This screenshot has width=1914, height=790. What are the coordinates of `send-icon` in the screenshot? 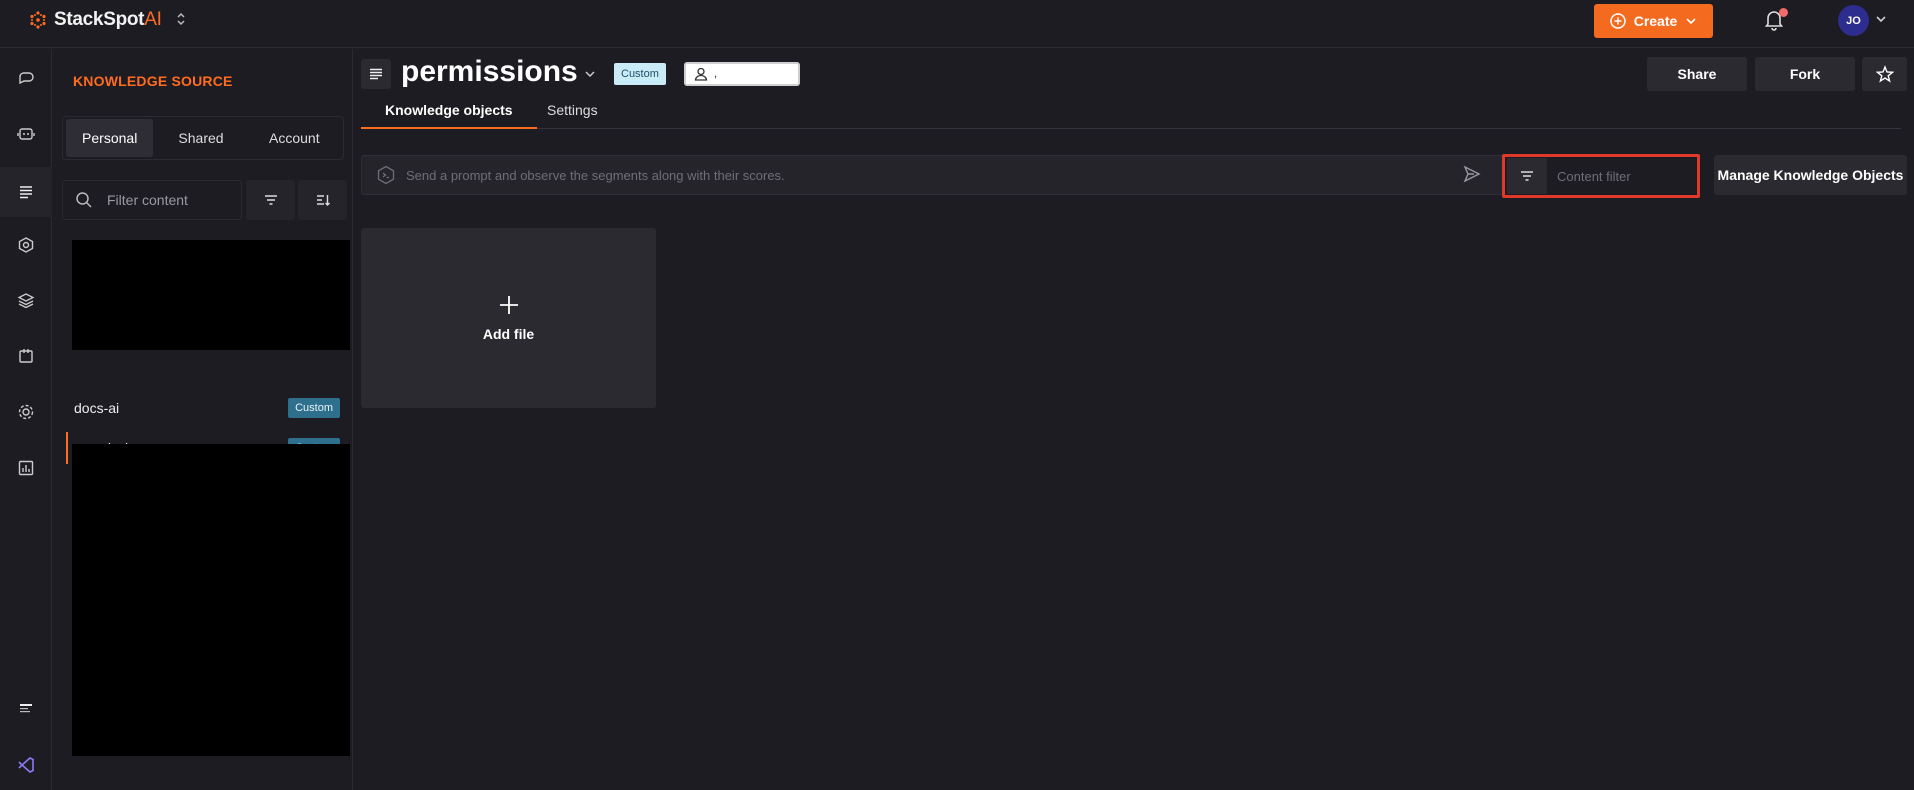 It's located at (1472, 176).